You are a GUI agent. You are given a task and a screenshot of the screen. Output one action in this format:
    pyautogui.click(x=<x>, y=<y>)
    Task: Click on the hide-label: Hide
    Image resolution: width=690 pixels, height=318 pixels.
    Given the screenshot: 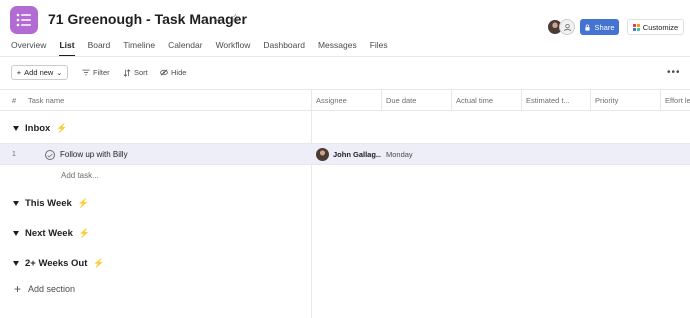 What is the action you would take?
    pyautogui.click(x=179, y=72)
    